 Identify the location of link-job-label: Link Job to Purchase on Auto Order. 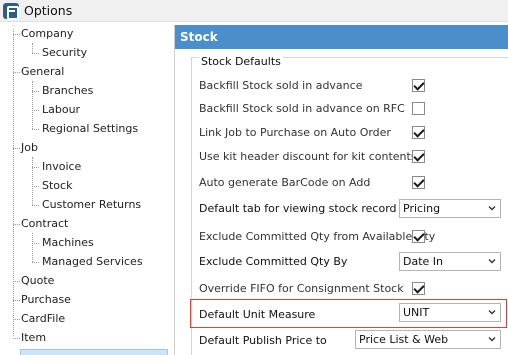
(295, 132).